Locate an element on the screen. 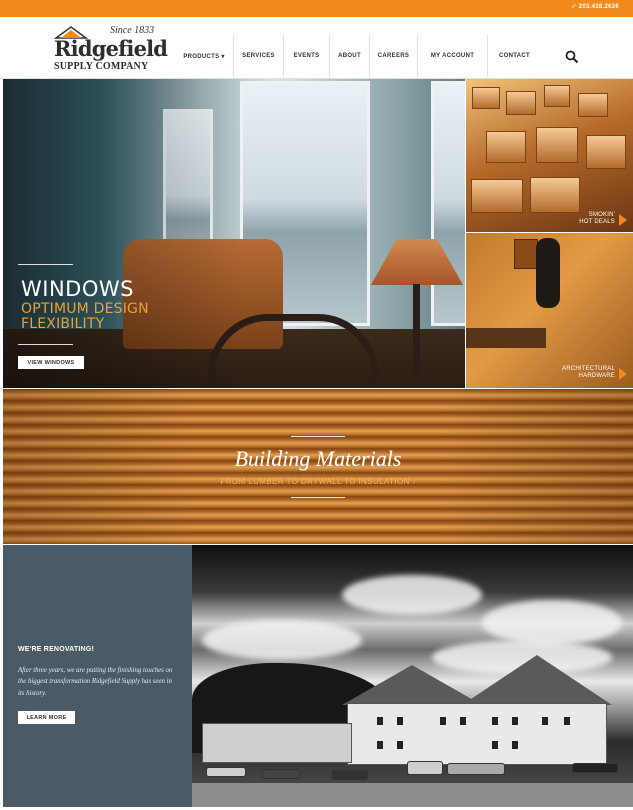 The width and height of the screenshot is (633, 810). hot-deals-tile: SMOKIN' HOT DEALS is located at coordinates (549, 155).